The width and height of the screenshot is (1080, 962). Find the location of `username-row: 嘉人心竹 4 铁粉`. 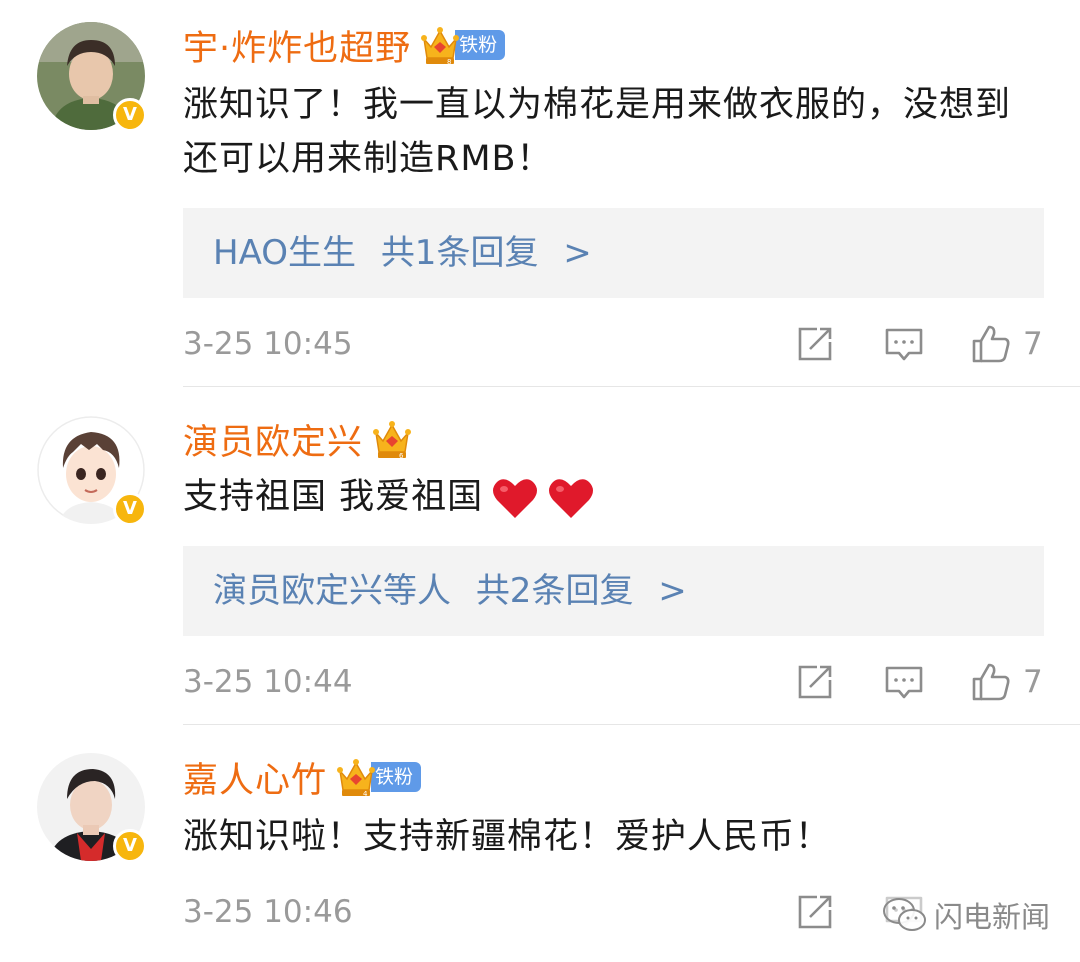

username-row: 嘉人心竹 4 铁粉 is located at coordinates (302, 777).